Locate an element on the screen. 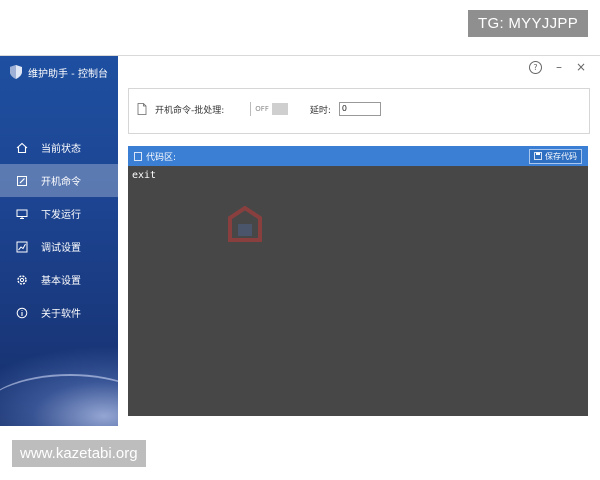 The width and height of the screenshot is (600, 480). sidebar-item-label: 关于软件 is located at coordinates (61, 314).